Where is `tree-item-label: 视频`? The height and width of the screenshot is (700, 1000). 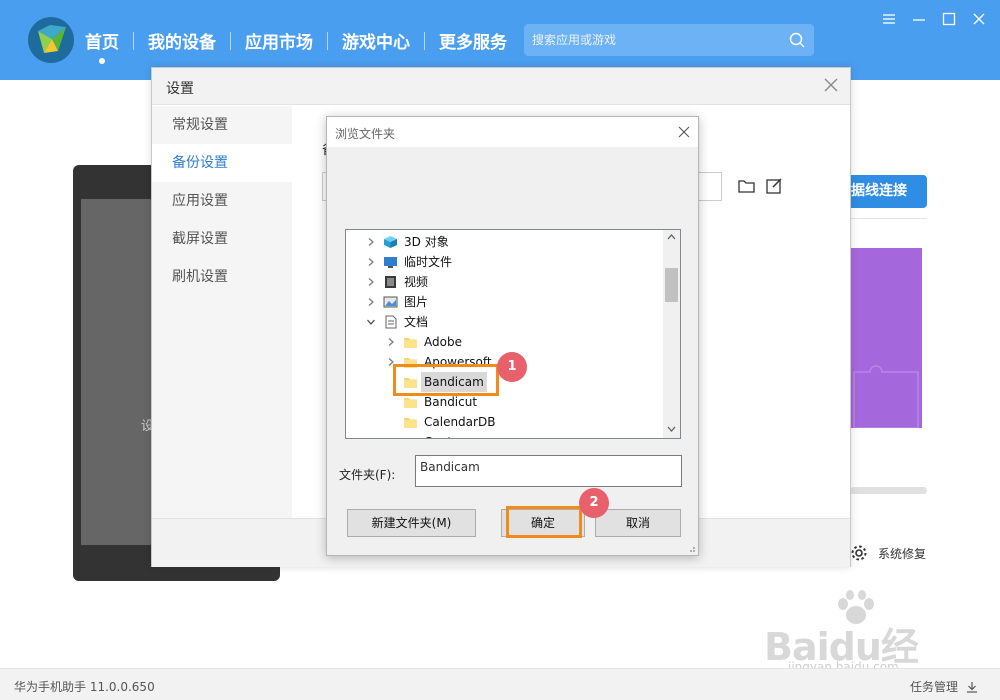
tree-item-label: 视频 is located at coordinates (416, 282).